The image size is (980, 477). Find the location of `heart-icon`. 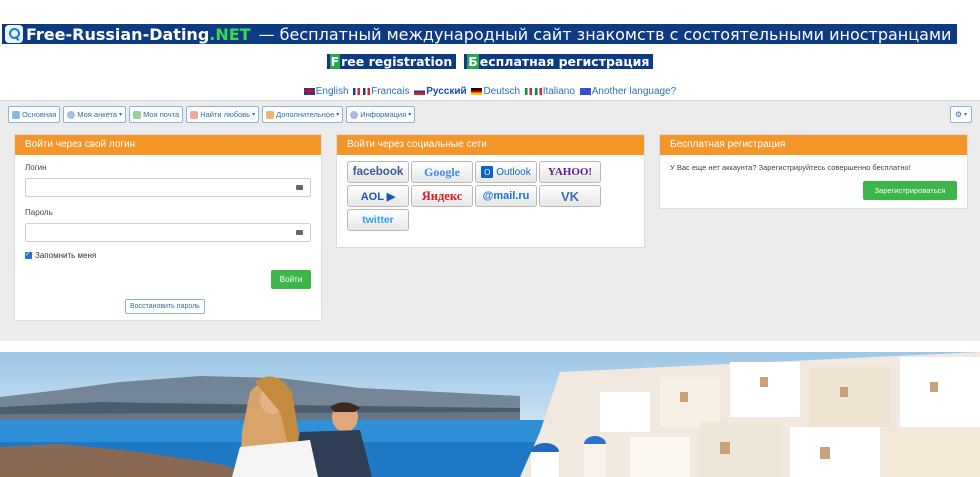

heart-icon is located at coordinates (194, 114).